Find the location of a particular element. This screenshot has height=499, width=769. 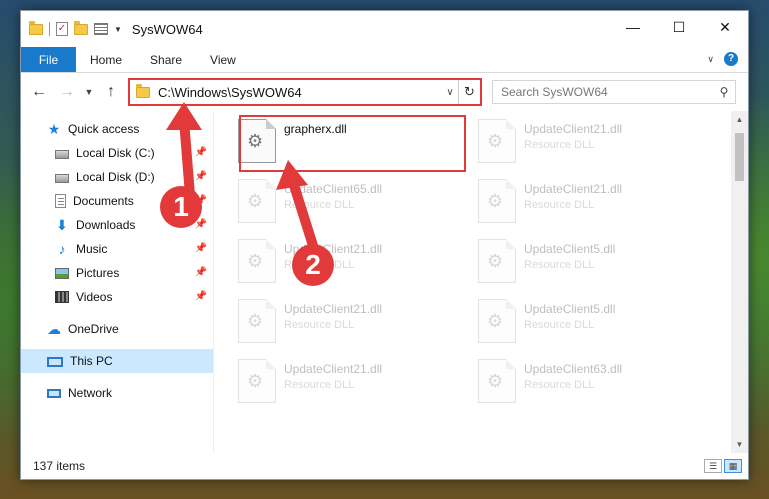

new-folder-icon is located at coordinates (81, 27).